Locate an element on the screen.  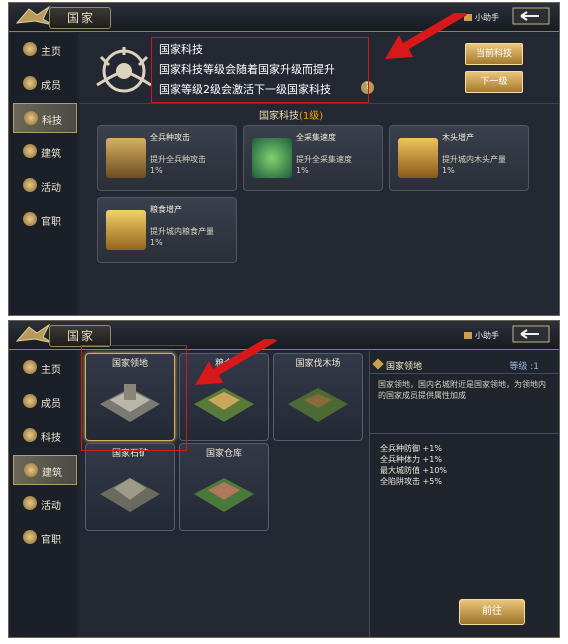
detail-level: 等级 :1 is located at coordinates (524, 367).